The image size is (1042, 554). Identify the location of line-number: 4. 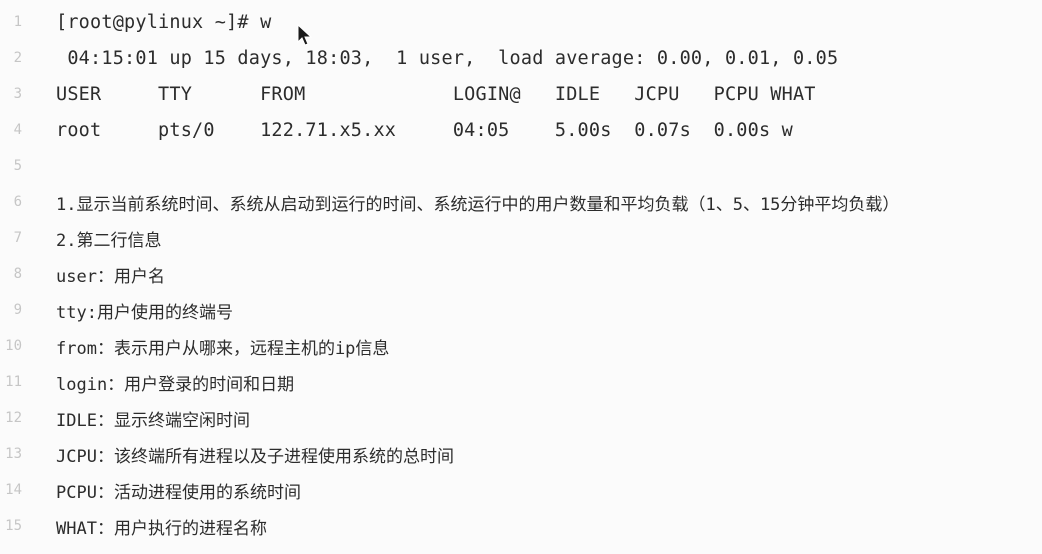
(17, 130).